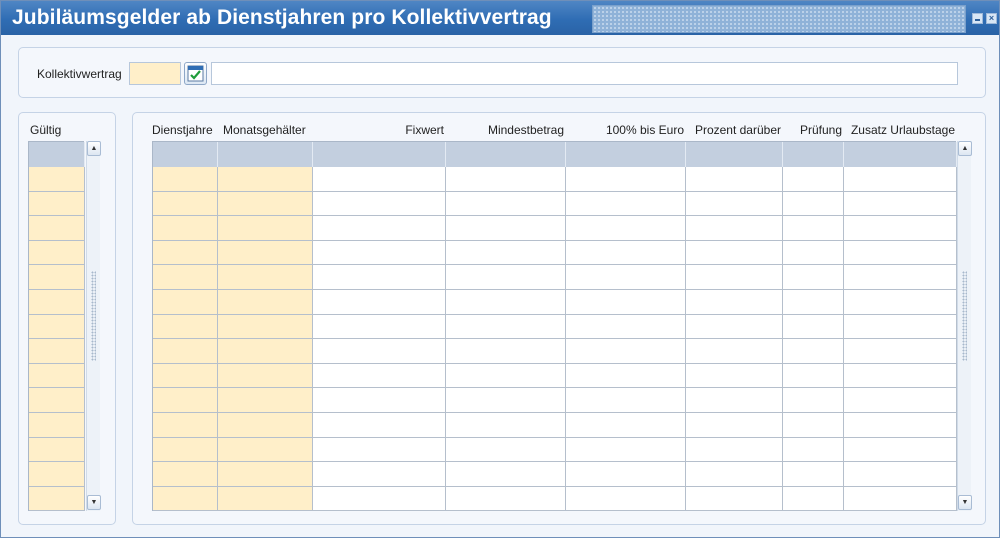 This screenshot has height=538, width=1000. Describe the element at coordinates (964, 316) in the screenshot. I see `scroll-grip` at that location.